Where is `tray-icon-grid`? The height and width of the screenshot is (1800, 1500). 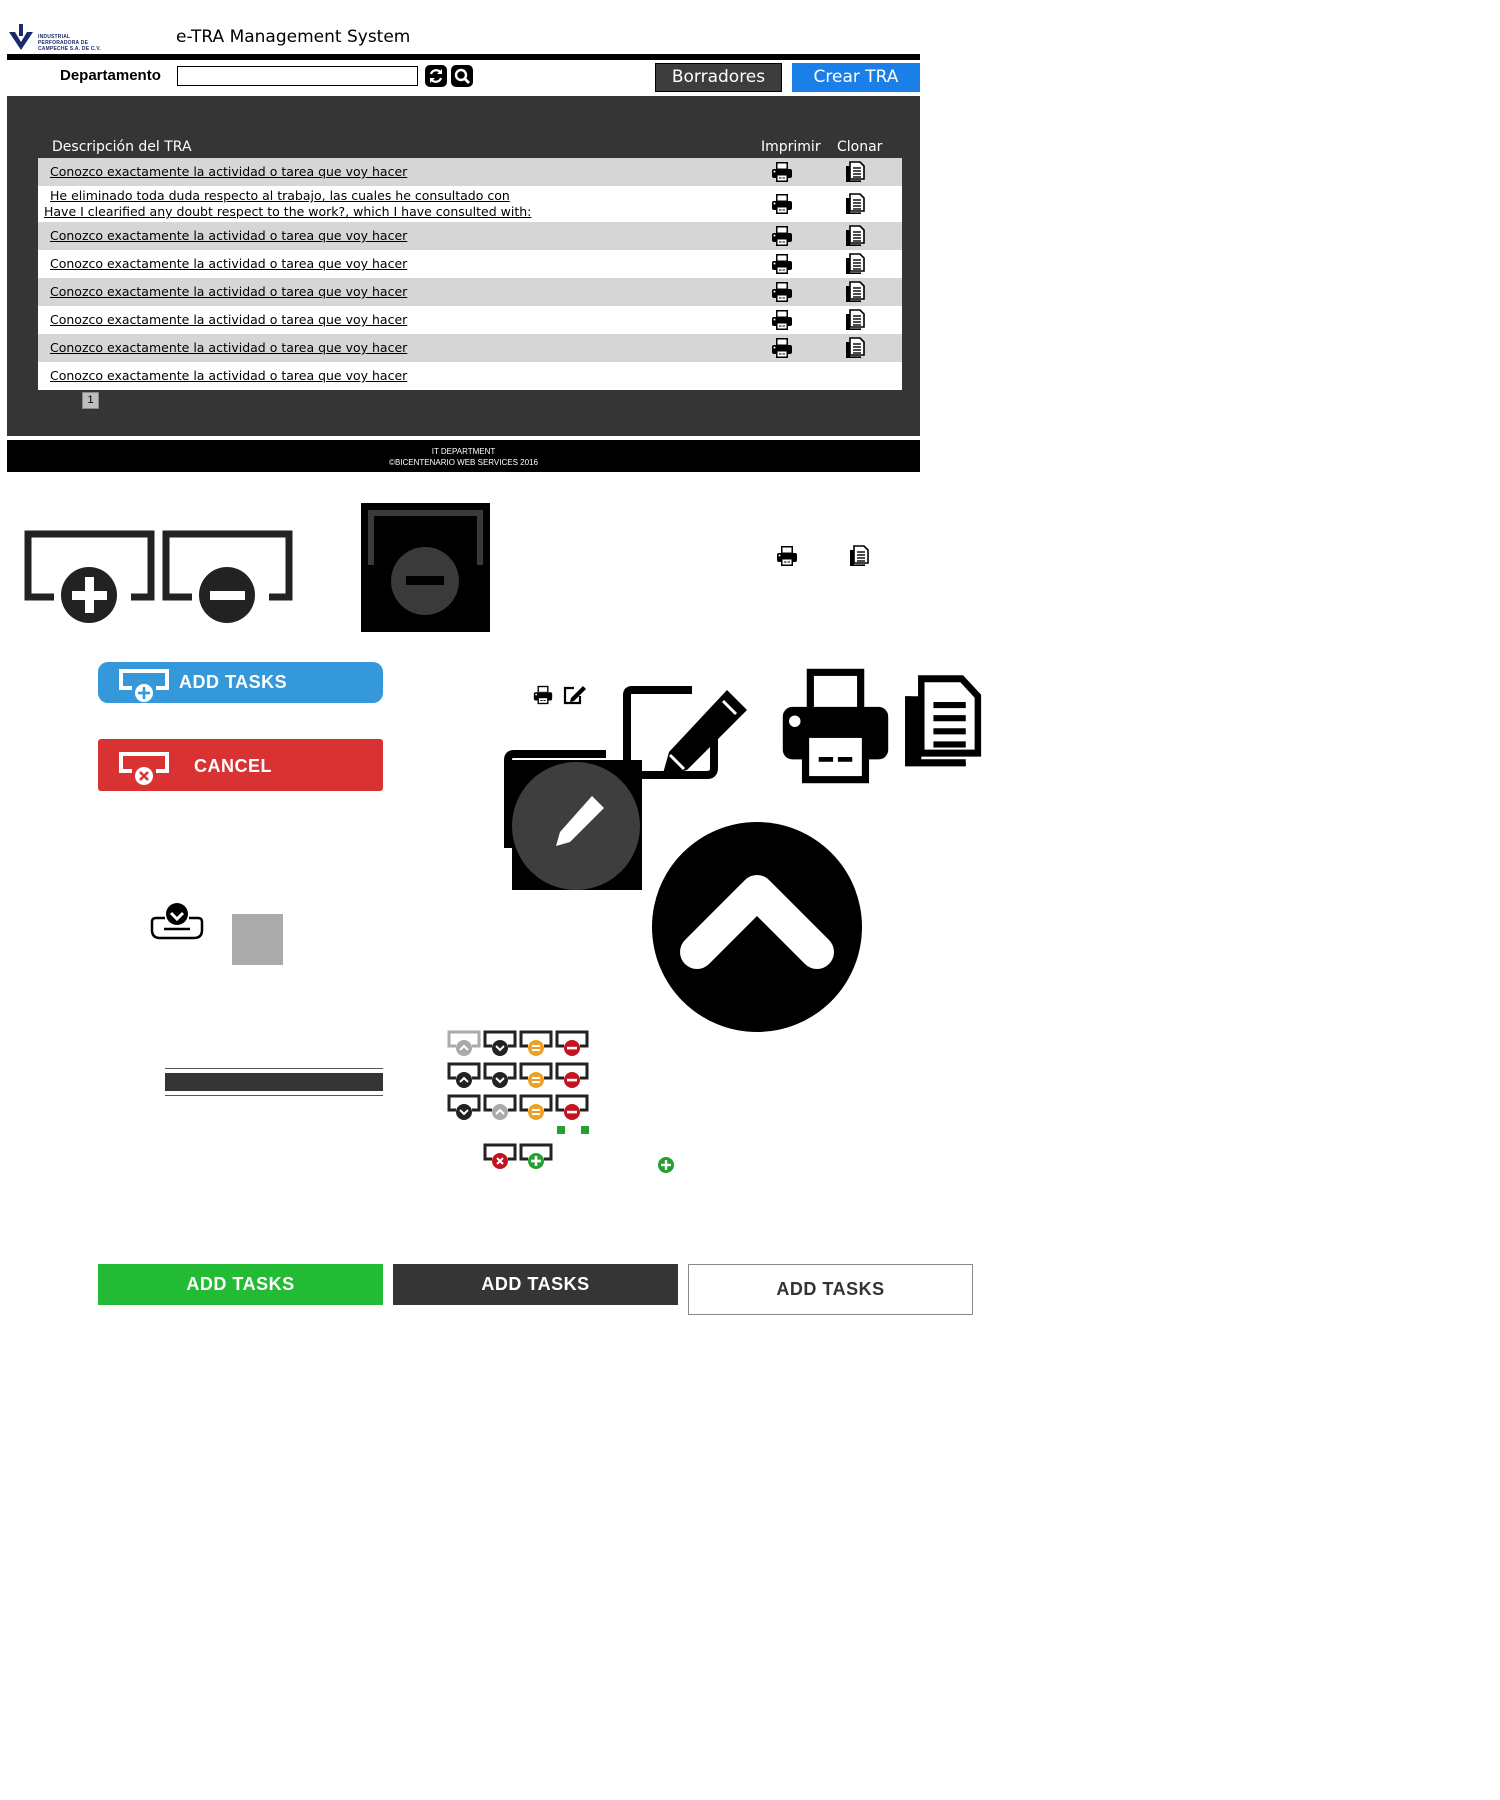 tray-icon-grid is located at coordinates (522, 1102).